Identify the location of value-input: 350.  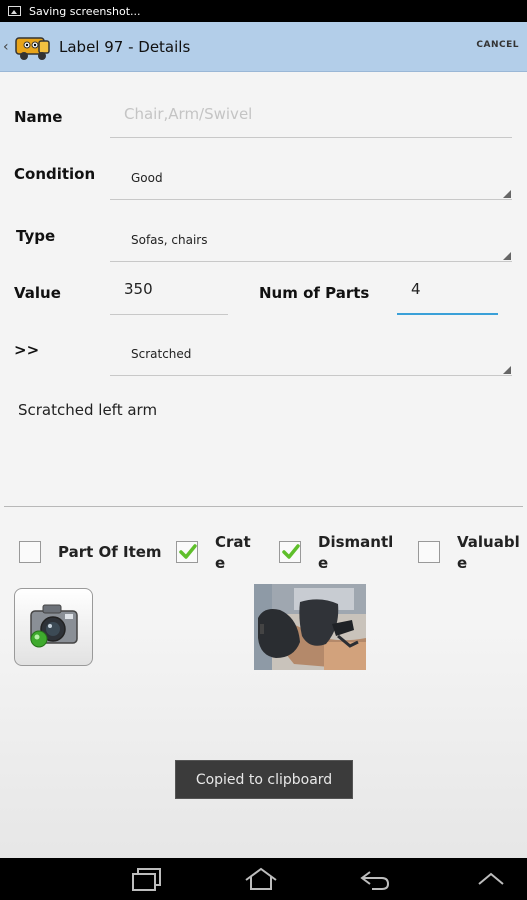
(138, 289).